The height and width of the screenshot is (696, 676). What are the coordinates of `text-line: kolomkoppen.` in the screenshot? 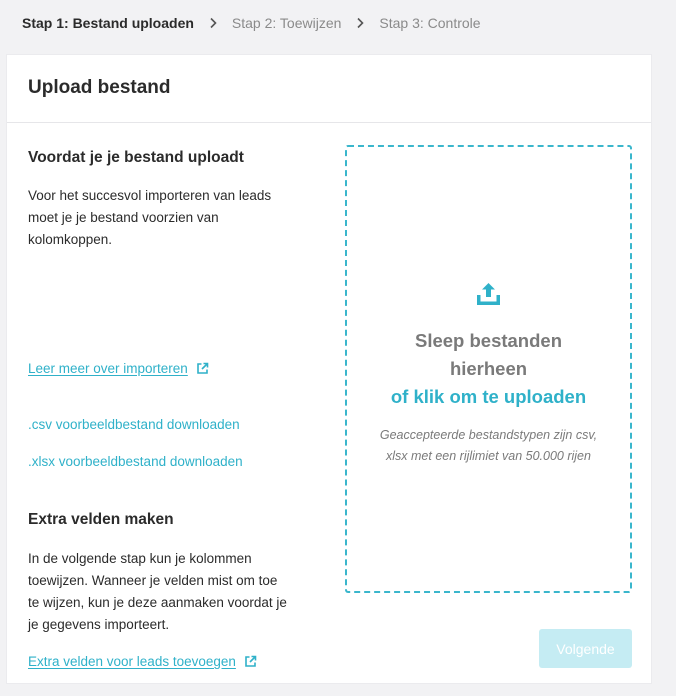 It's located at (70, 239).